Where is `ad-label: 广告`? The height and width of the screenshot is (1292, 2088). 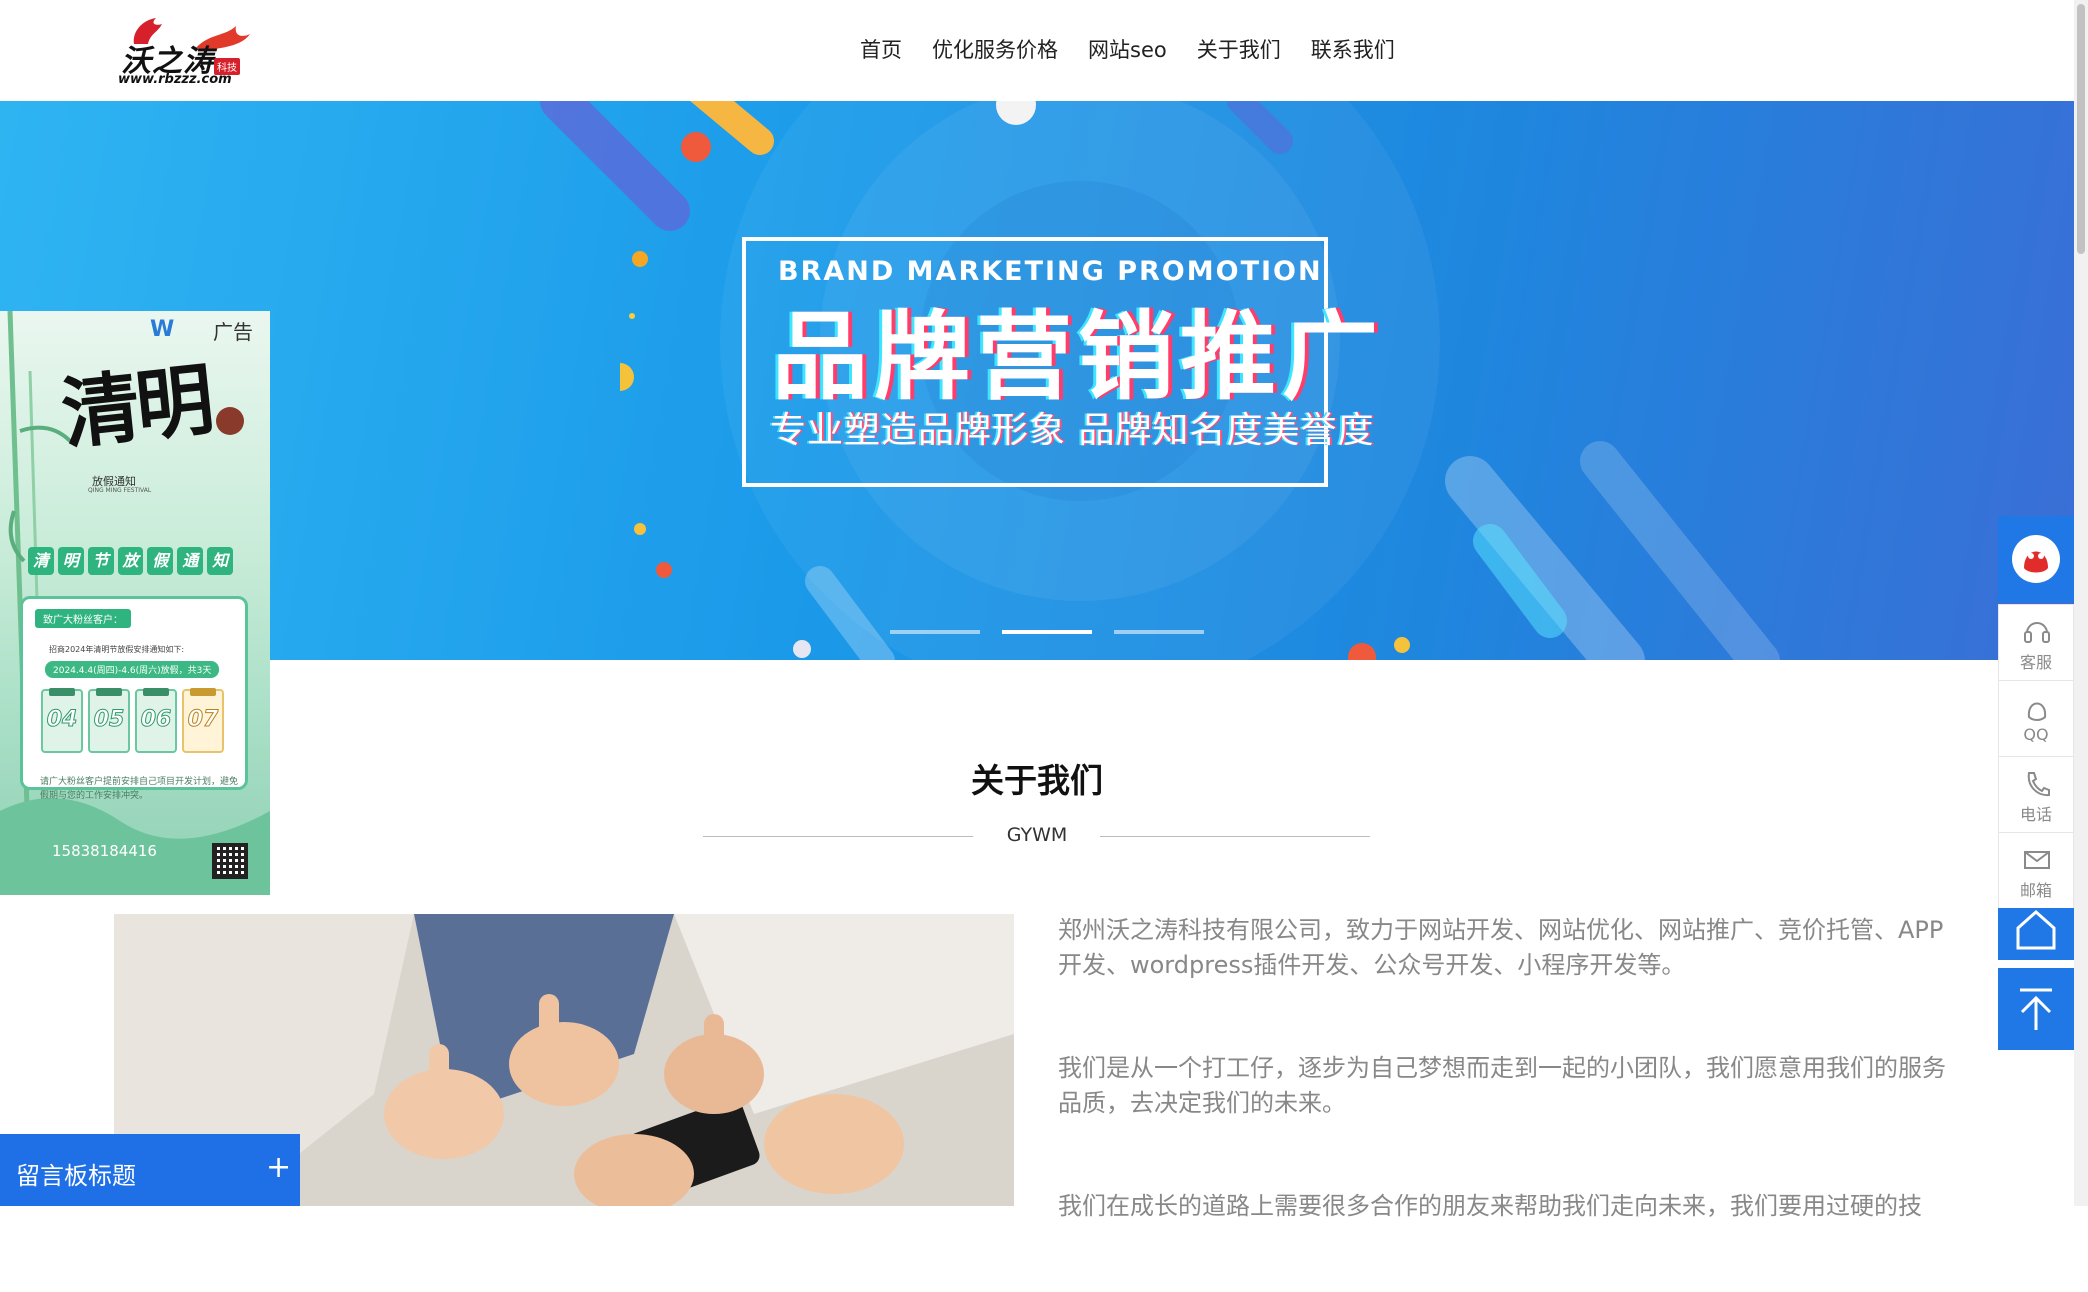 ad-label: 广告 is located at coordinates (233, 332).